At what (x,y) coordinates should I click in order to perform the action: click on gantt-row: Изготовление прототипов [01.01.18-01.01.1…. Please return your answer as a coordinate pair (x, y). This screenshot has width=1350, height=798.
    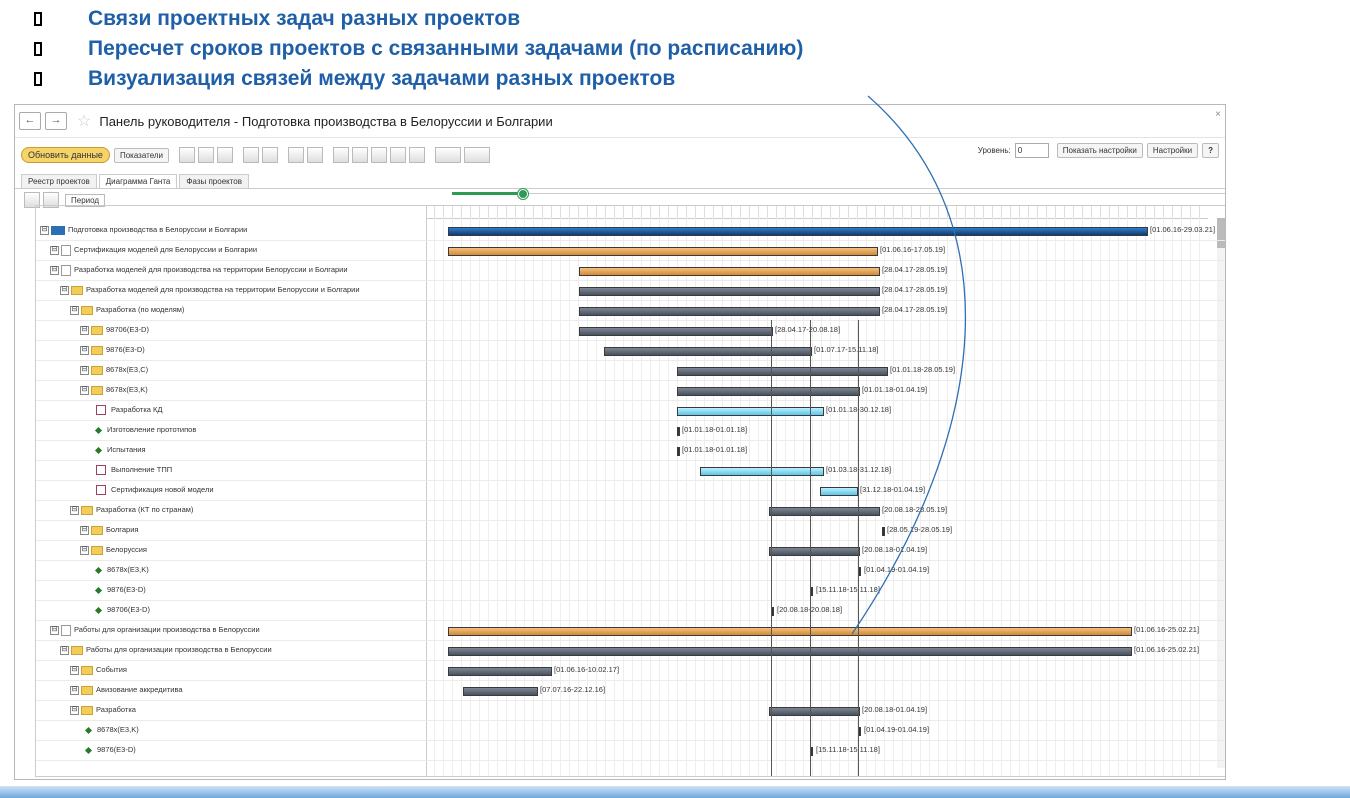
    Looking at the image, I should click on (630, 430).